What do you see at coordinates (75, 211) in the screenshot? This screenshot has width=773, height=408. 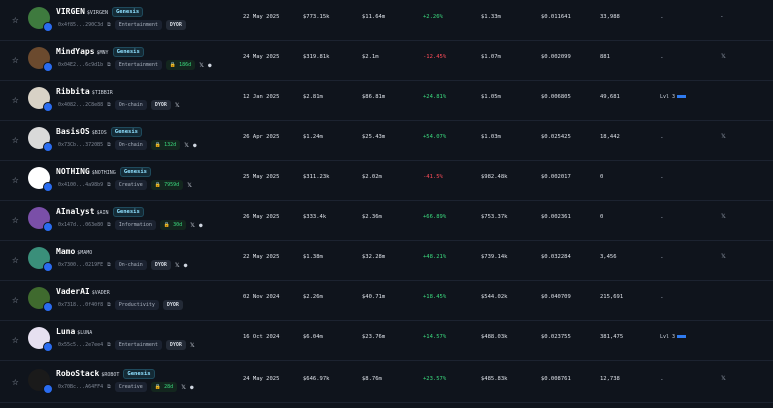 I see `token-name-text: AInalyst` at bounding box center [75, 211].